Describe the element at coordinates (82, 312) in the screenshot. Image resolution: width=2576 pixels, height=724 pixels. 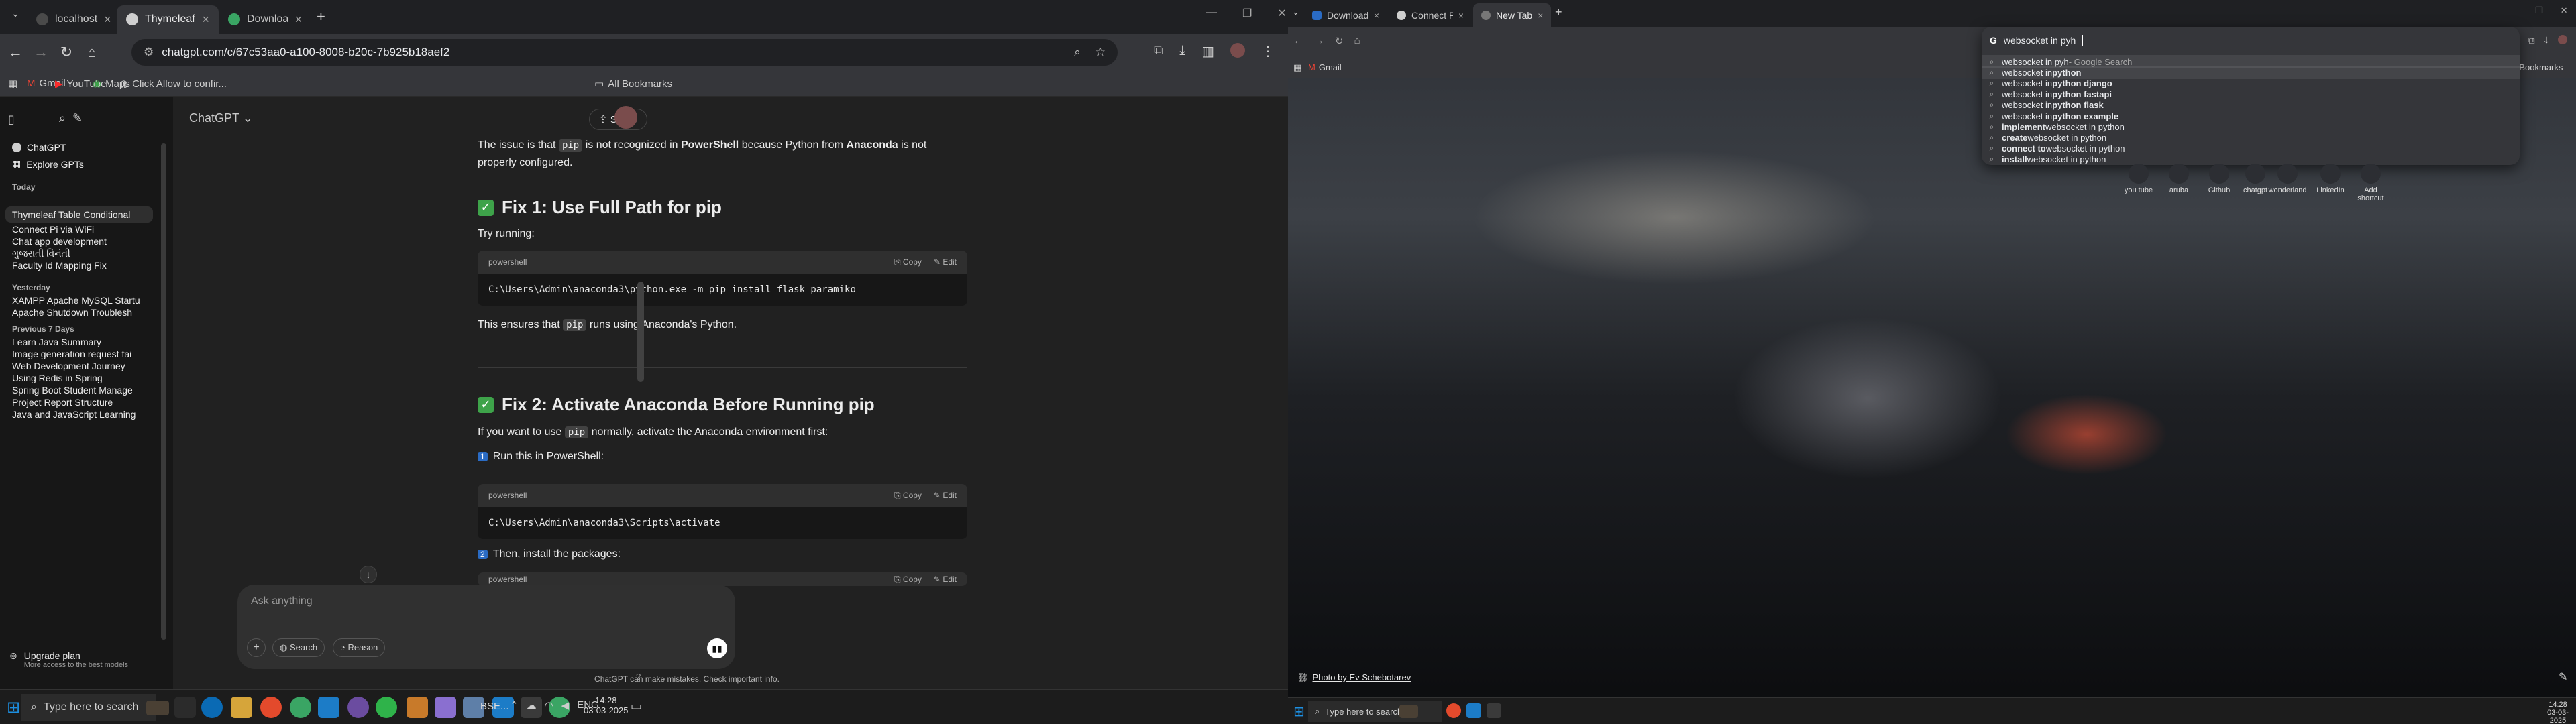
I see `sidebar-chat-item: Apache Shutdown Troublesh` at that location.